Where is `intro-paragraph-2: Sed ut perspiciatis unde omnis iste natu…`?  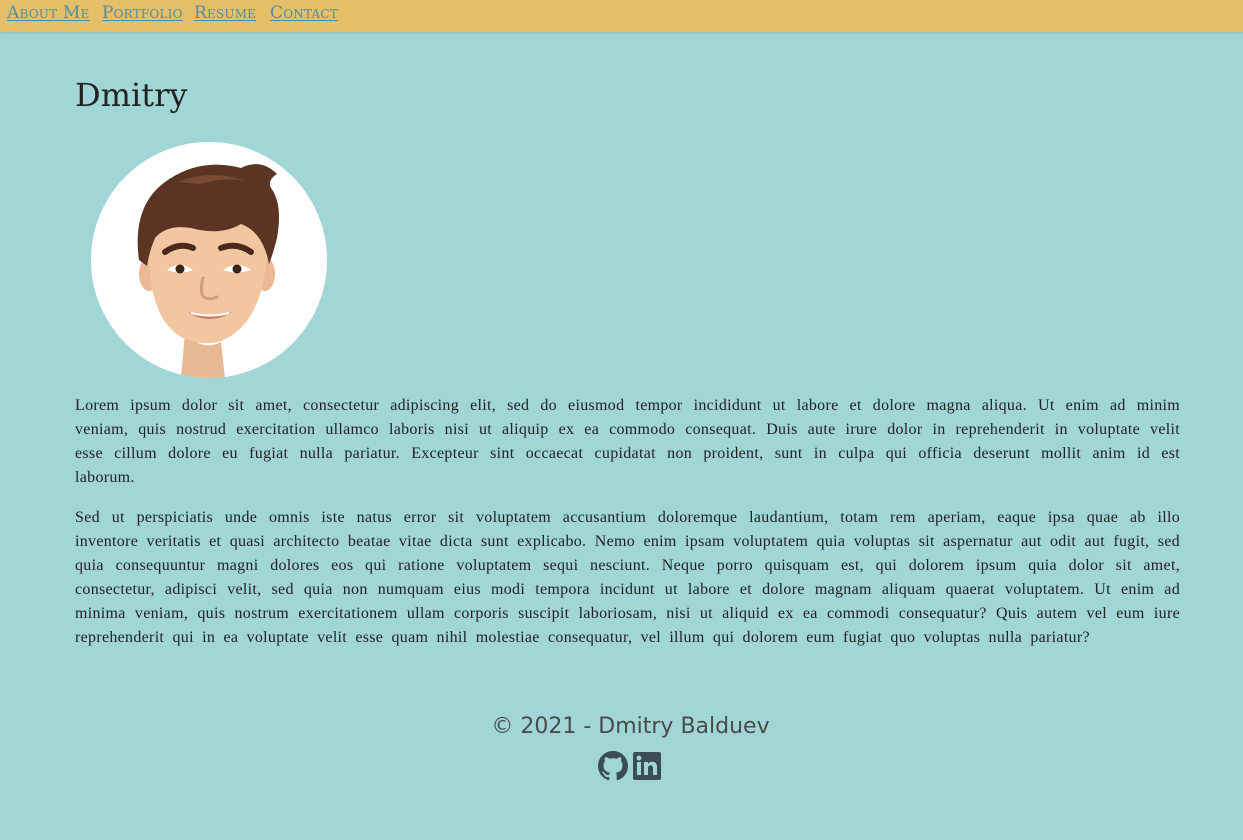 intro-paragraph-2: Sed ut perspiciatis unde omnis iste natu… is located at coordinates (627, 577).